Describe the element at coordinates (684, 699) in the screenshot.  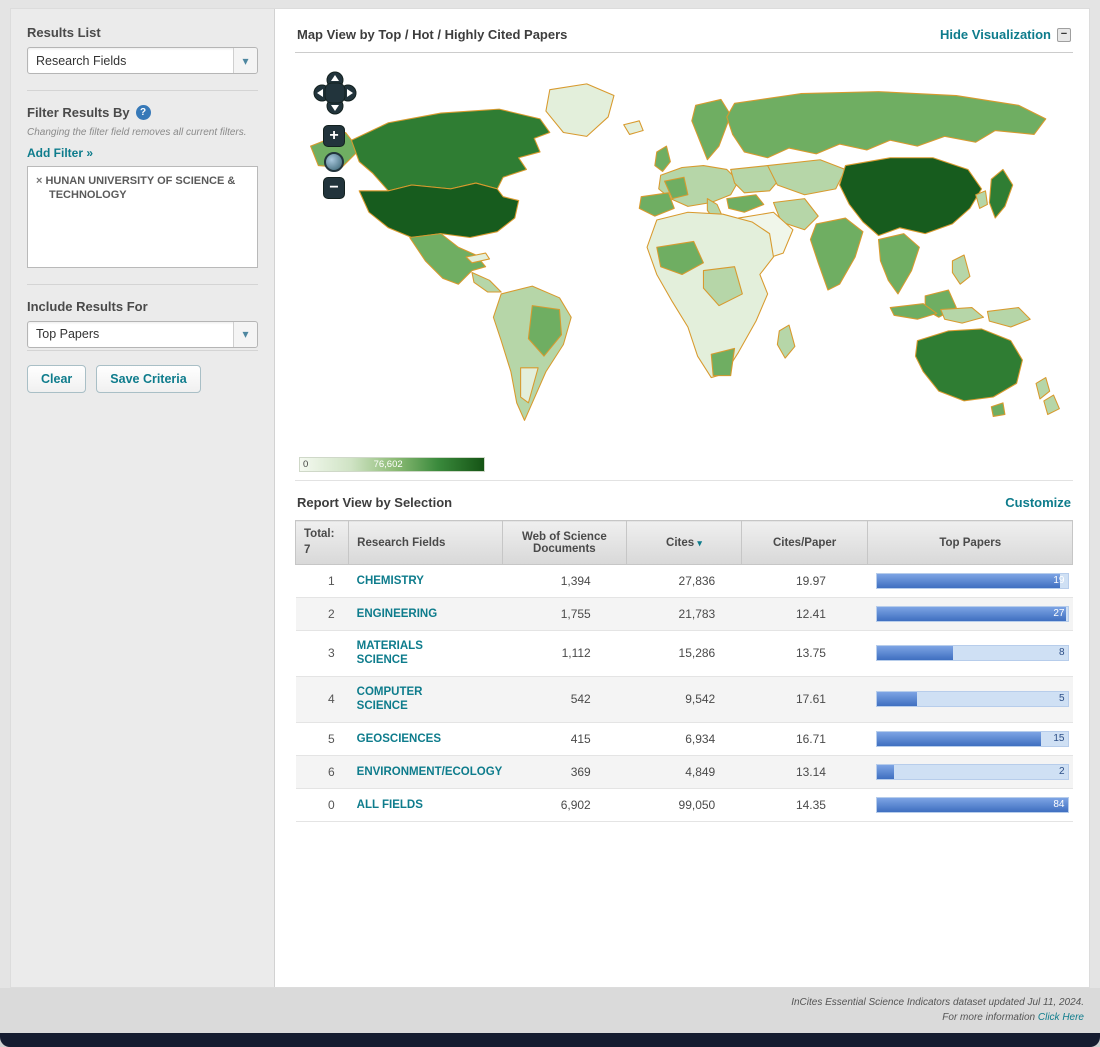
I see `table-row: 4 COMPUTER SCIENCE 542 9,542 17.61 5` at that location.